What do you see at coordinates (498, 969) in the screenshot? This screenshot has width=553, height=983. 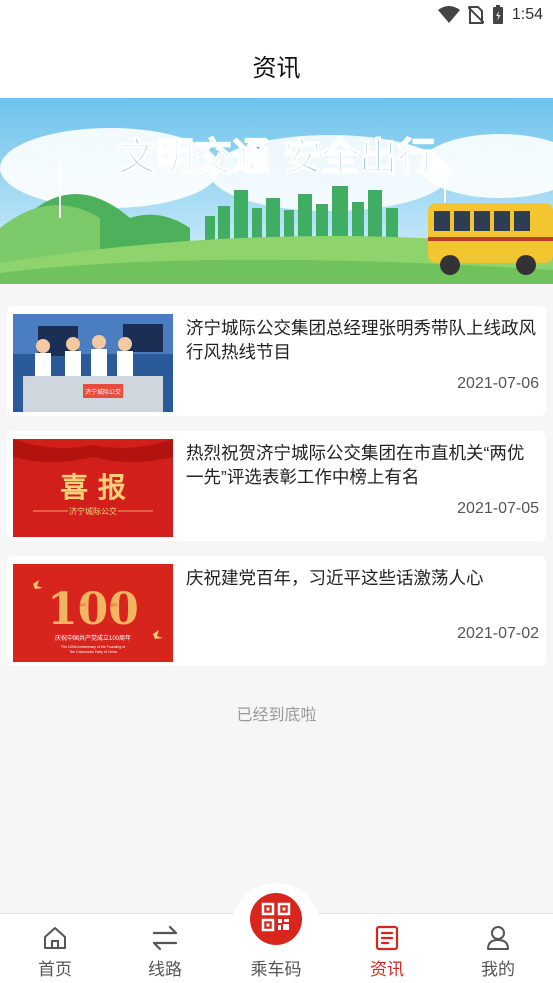 I see `tab-label: 我的` at bounding box center [498, 969].